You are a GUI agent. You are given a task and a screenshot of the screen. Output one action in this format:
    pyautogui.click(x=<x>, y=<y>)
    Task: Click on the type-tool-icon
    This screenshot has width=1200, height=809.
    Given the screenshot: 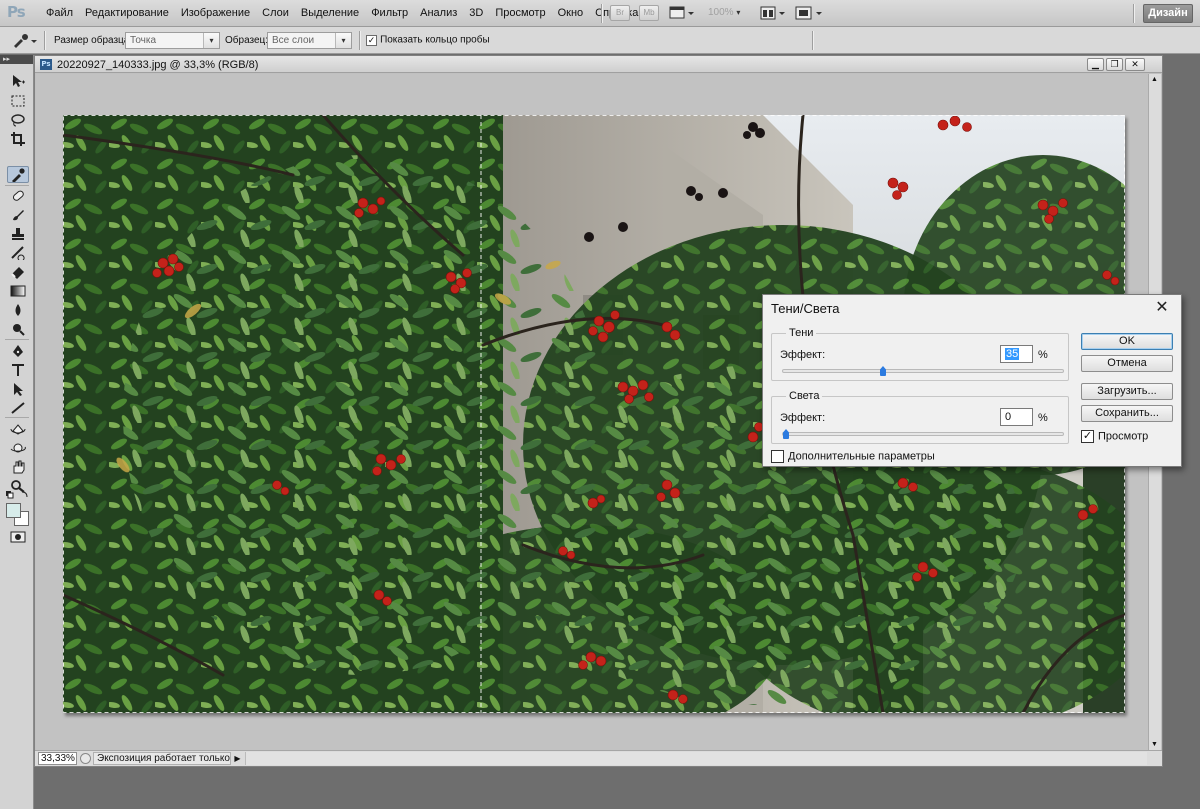 What is the action you would take?
    pyautogui.click(x=18, y=369)
    